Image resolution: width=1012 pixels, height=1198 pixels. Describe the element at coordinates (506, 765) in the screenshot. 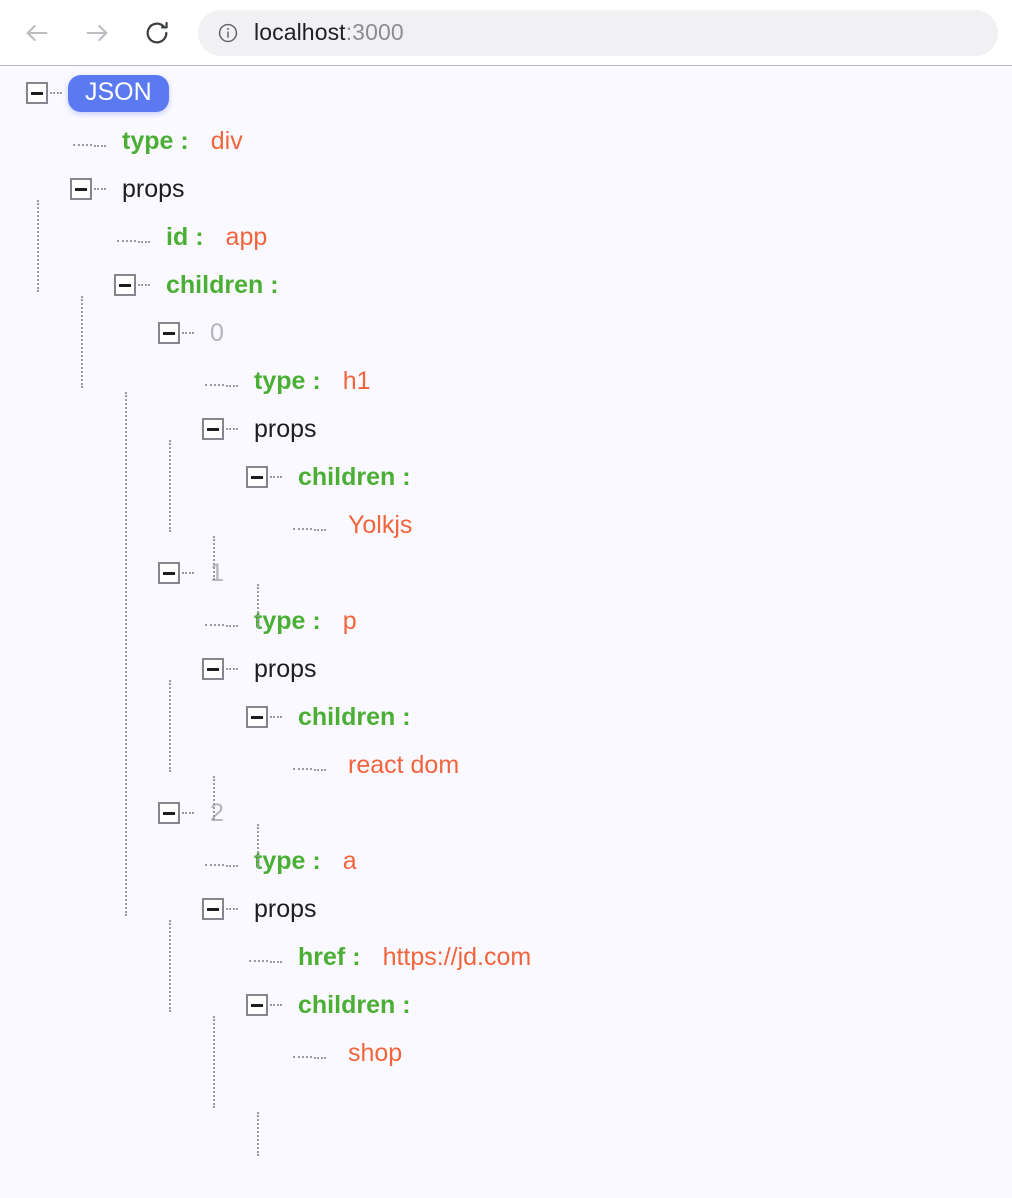

I see `tree-row-value-react-dom: react dom` at that location.